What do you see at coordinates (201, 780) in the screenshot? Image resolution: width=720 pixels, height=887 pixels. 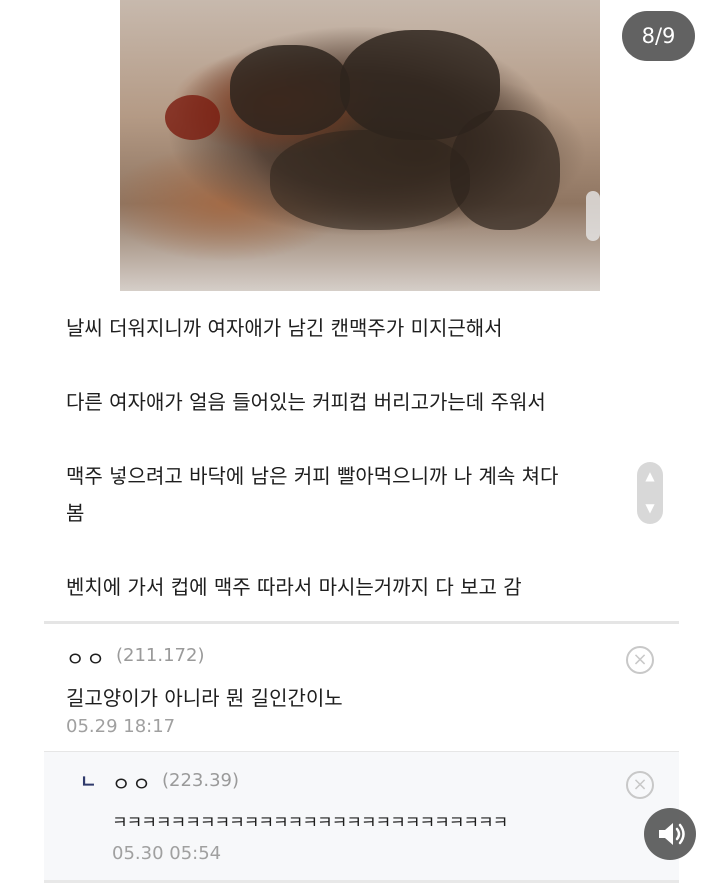 I see `comment-ip: (223.39)` at bounding box center [201, 780].